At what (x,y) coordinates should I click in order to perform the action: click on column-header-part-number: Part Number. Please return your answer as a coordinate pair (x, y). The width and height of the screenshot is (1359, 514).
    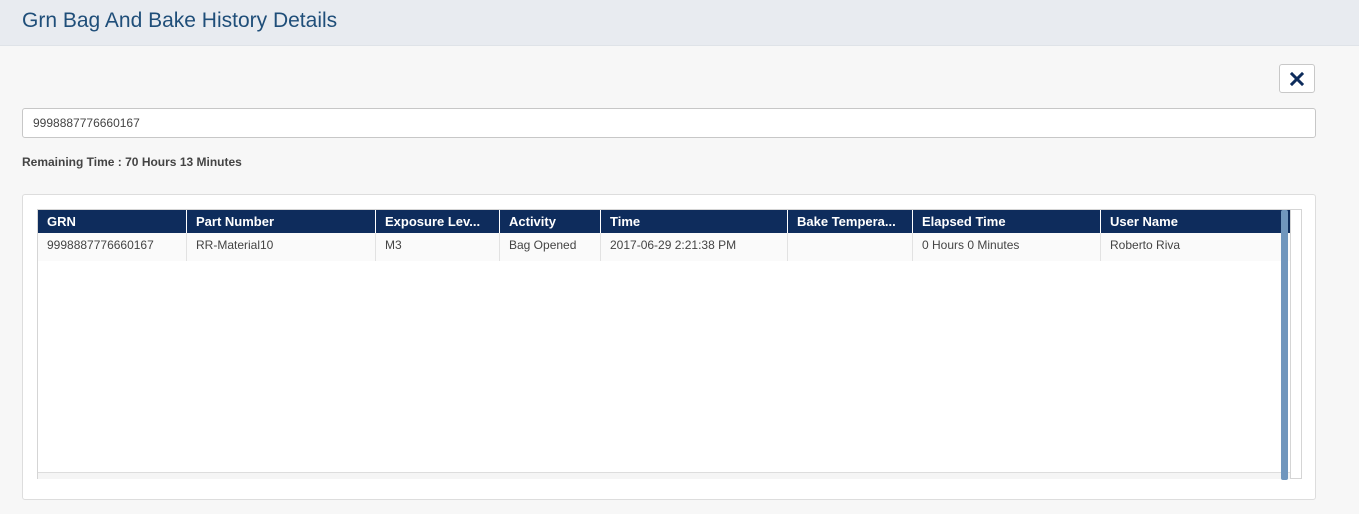
    Looking at the image, I should click on (281, 221).